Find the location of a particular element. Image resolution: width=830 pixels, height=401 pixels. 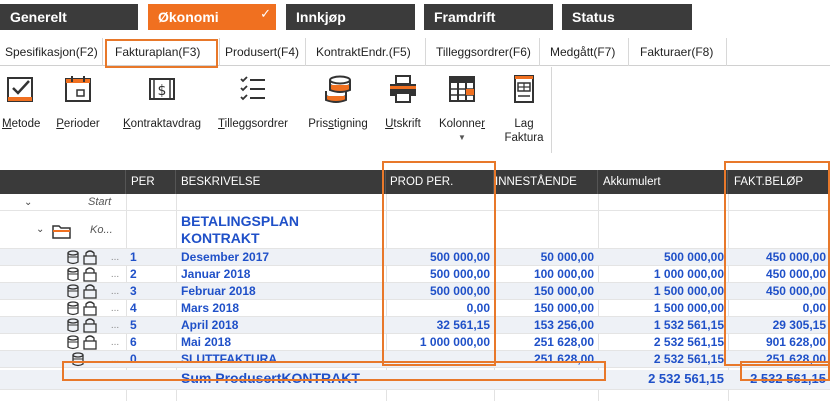

row-akkumulert: 1 532 561,15 is located at coordinates (688, 325).